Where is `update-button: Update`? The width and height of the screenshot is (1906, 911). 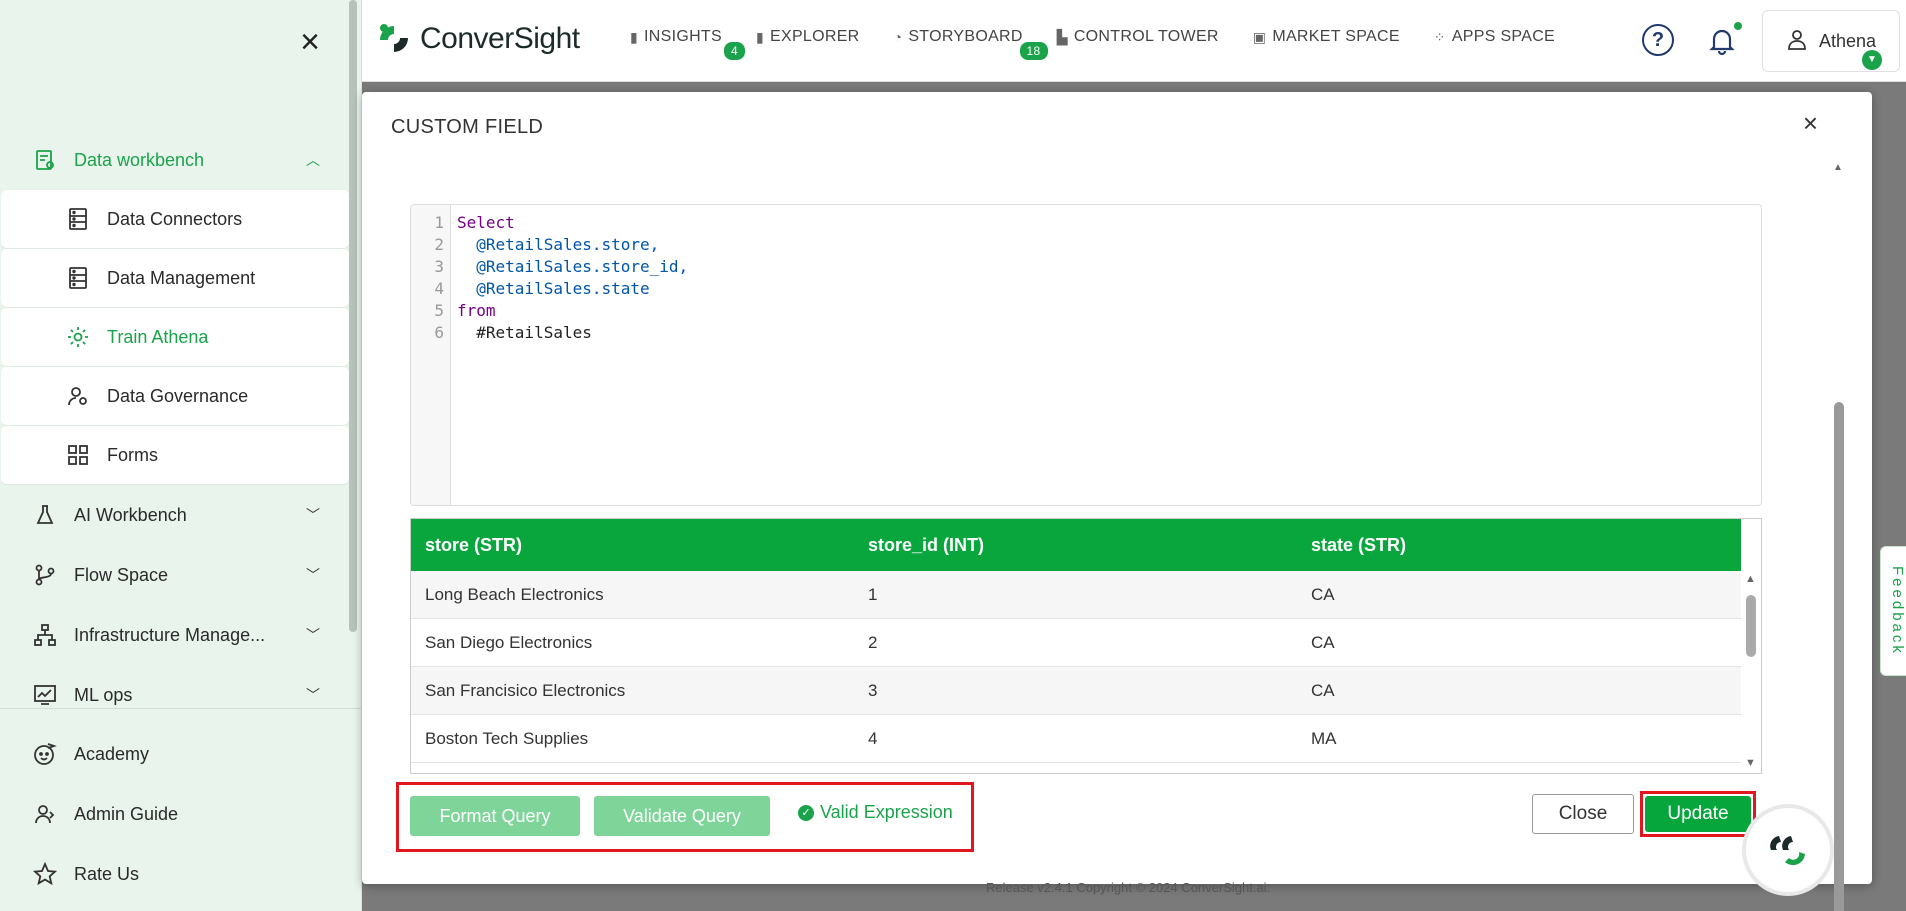
update-button: Update is located at coordinates (1698, 814).